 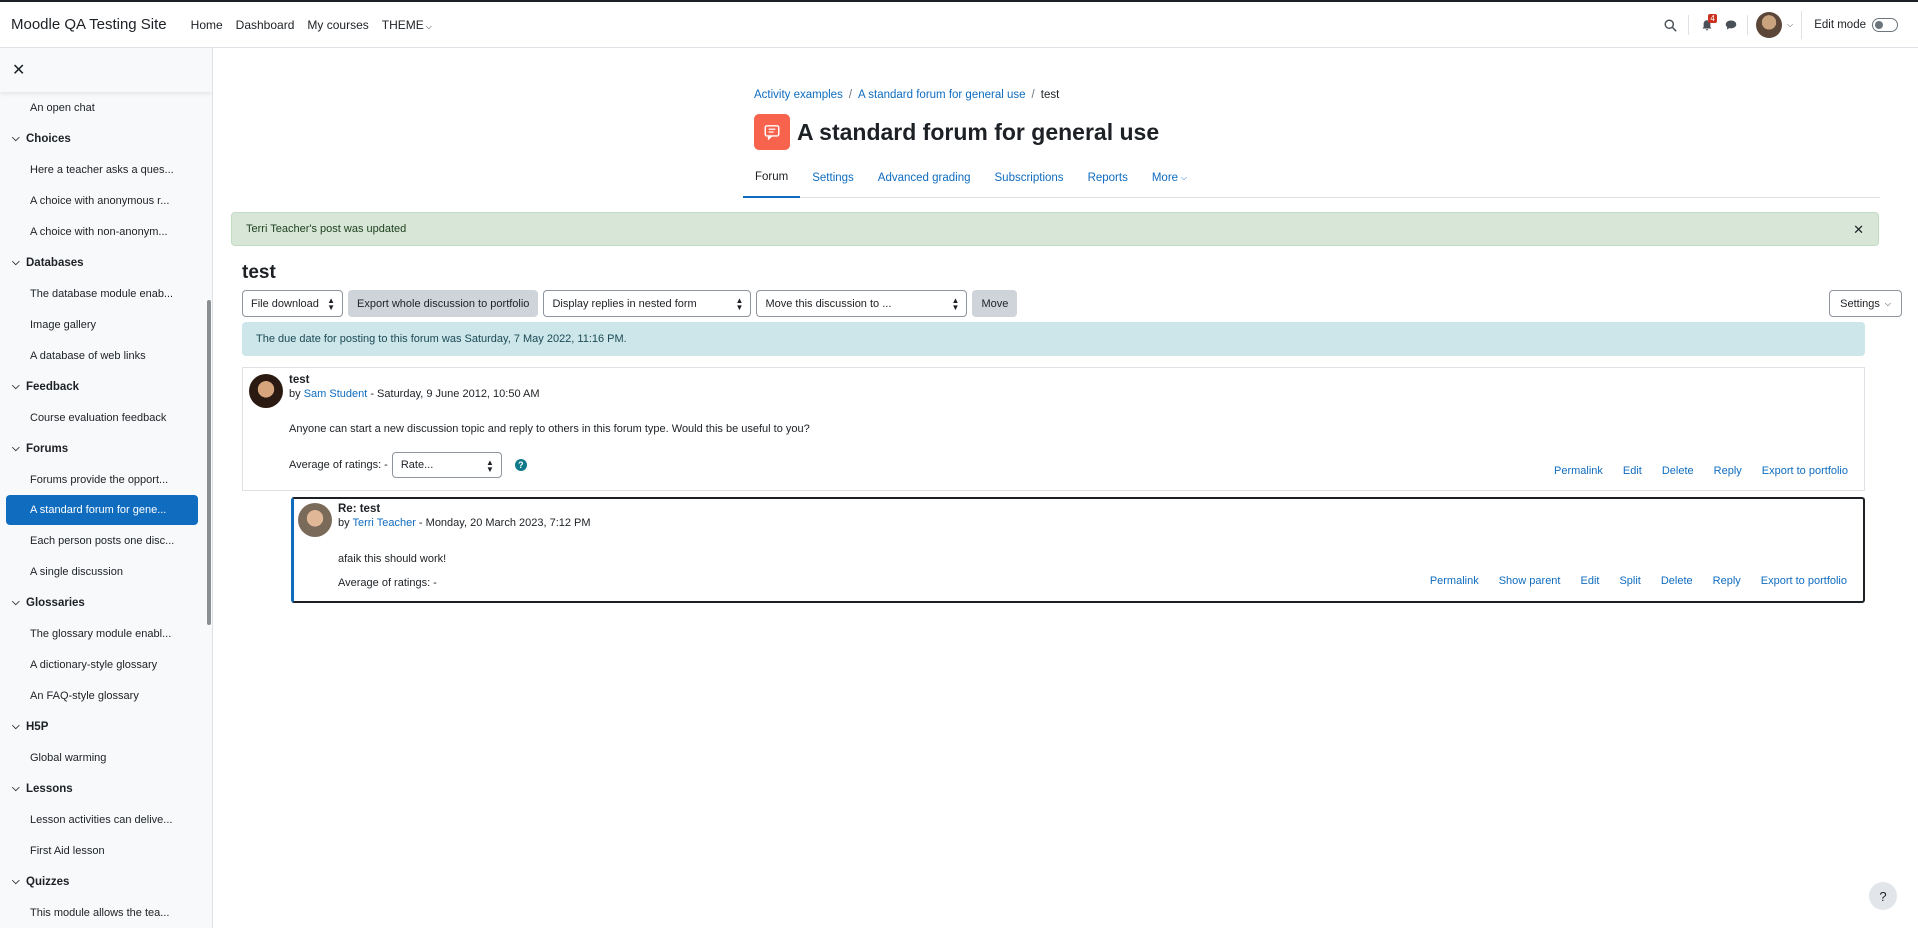 What do you see at coordinates (106, 664) in the screenshot?
I see `course-activity: A dictionary-style glossary` at bounding box center [106, 664].